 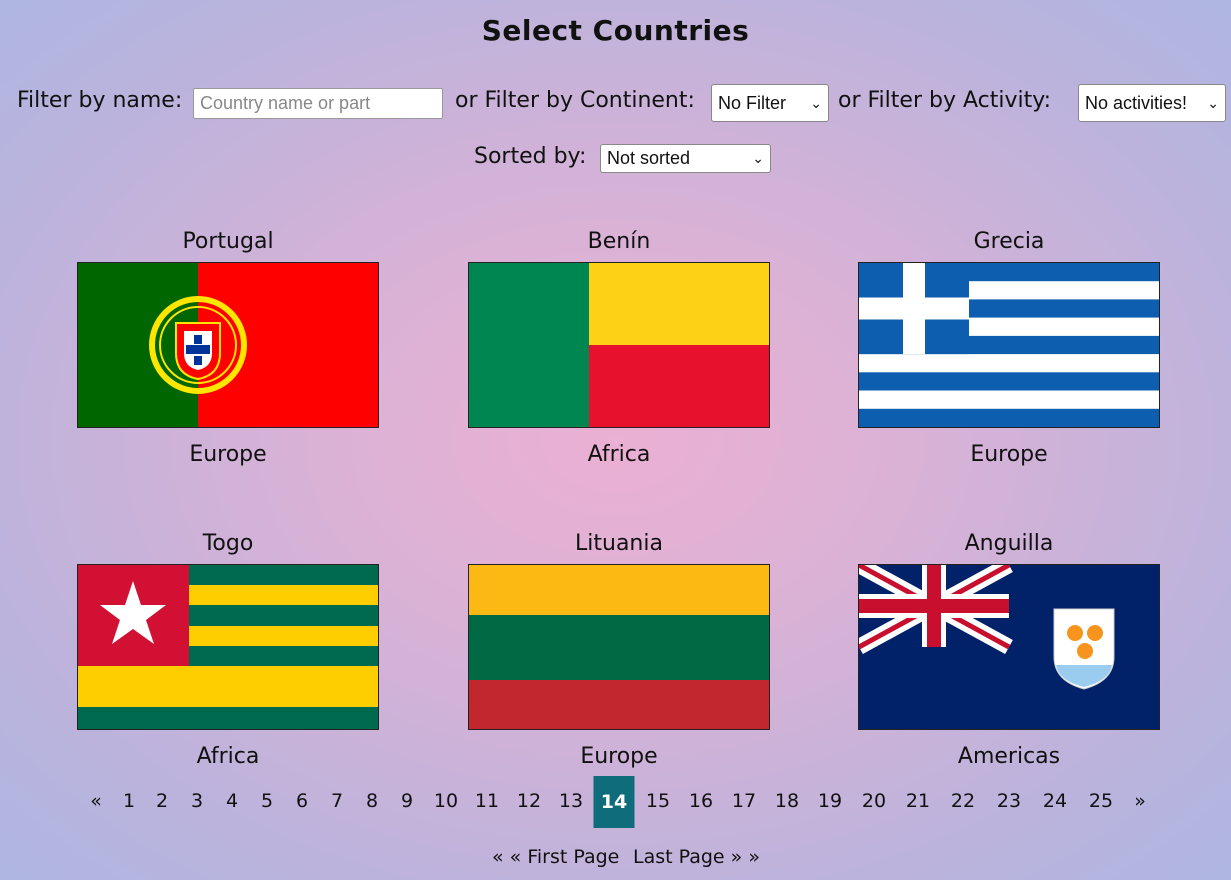 I want to click on page-link: 21, so click(x=918, y=801).